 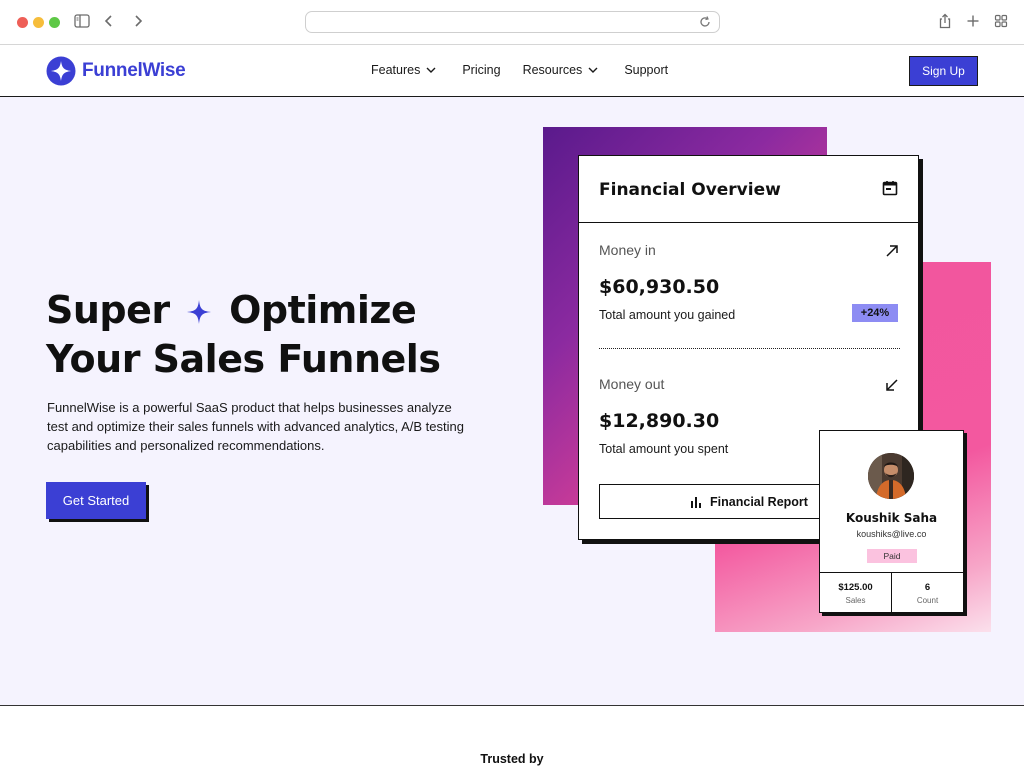 I want to click on hero-headline: Super Optimize Your Sales Funnels, so click(x=243, y=335).